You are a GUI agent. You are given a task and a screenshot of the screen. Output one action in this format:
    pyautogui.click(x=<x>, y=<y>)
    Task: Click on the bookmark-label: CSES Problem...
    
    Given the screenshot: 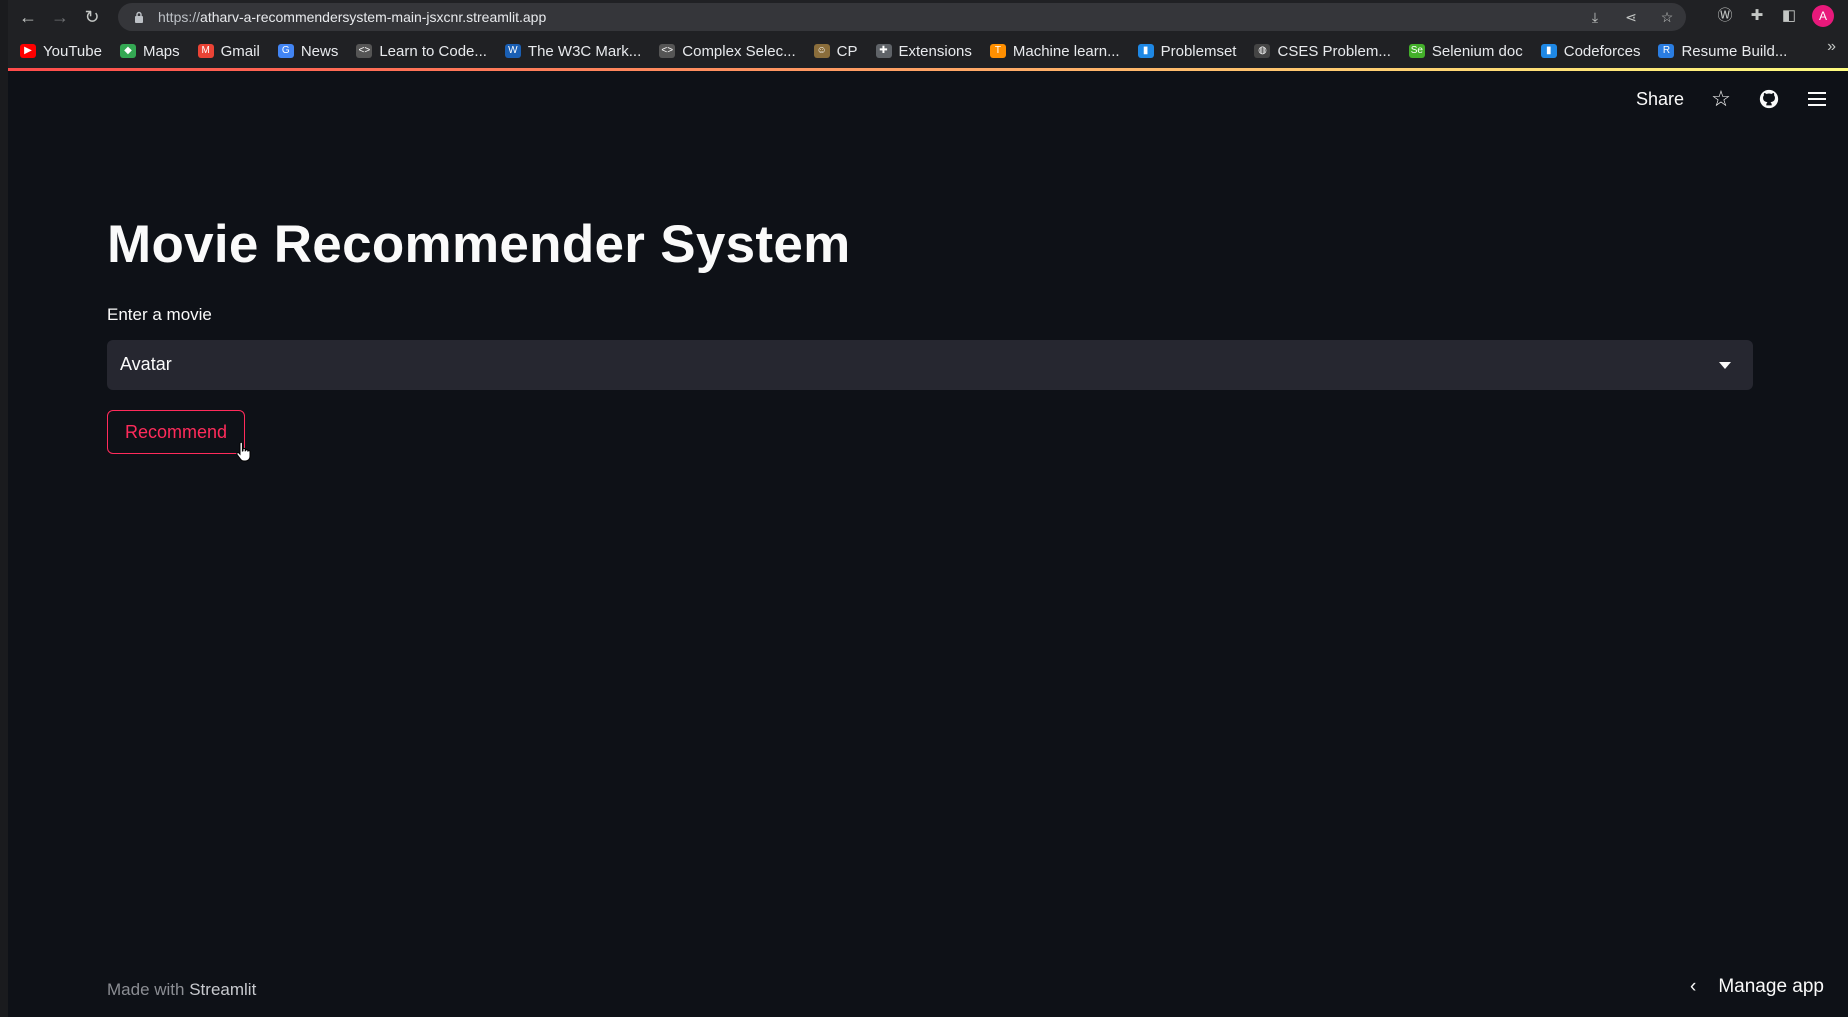 What is the action you would take?
    pyautogui.click(x=1334, y=51)
    